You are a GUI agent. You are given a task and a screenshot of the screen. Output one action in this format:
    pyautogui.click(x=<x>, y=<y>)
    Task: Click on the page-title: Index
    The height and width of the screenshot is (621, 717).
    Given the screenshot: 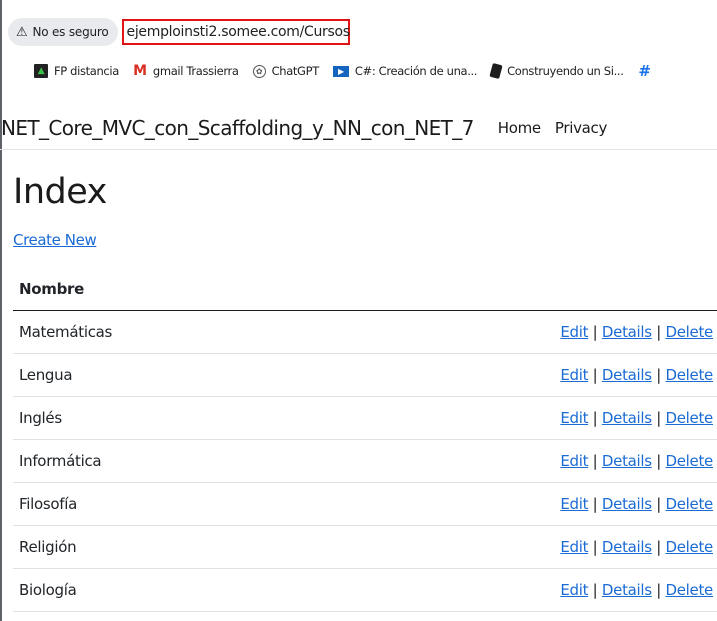 What is the action you would take?
    pyautogui.click(x=60, y=192)
    